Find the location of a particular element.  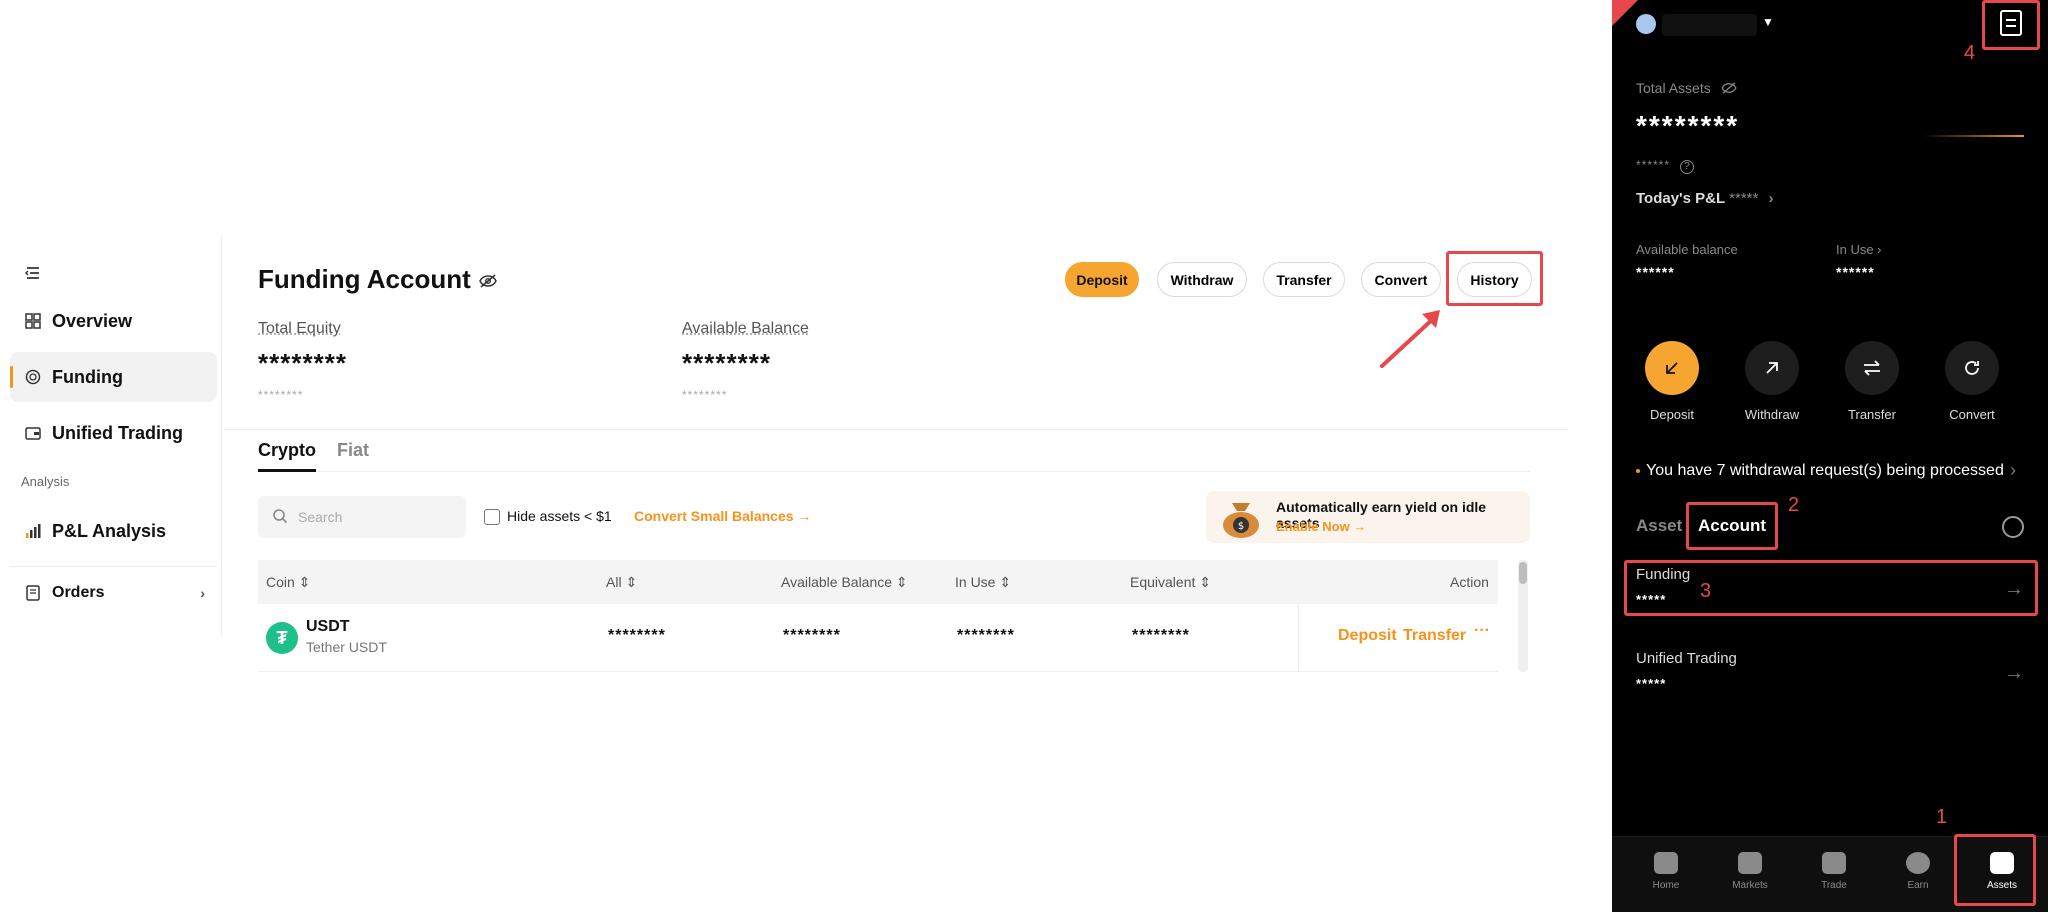

money-bag-icon: $ is located at coordinates (1241, 520).